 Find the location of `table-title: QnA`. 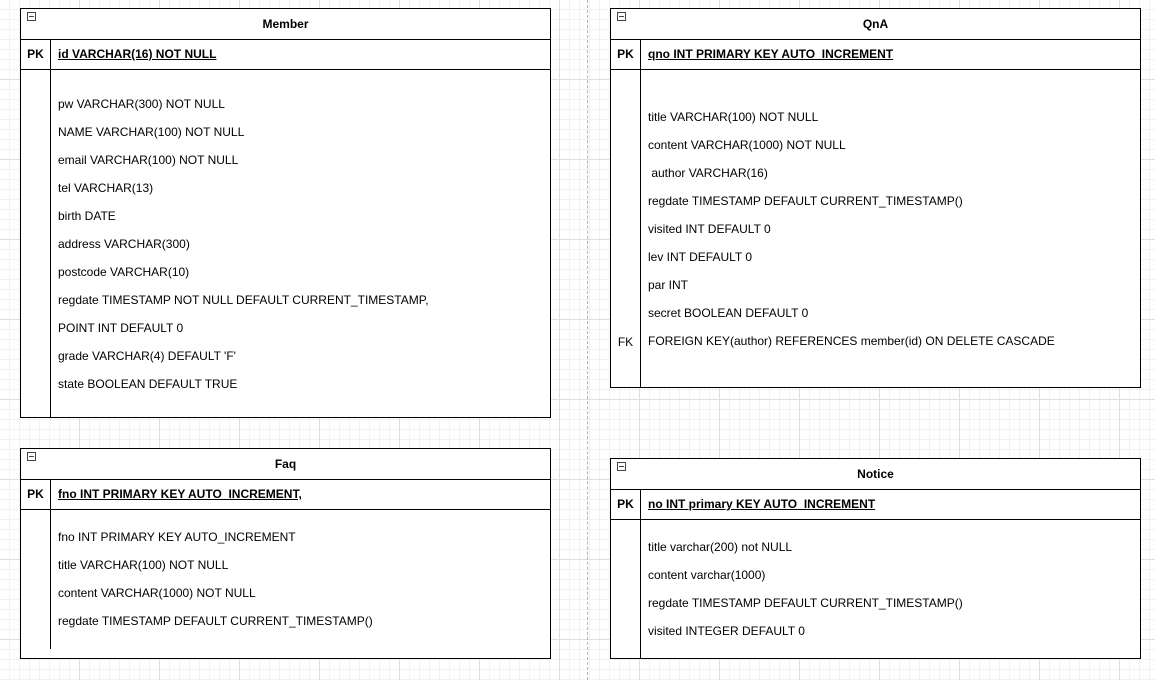

table-title: QnA is located at coordinates (875, 24).